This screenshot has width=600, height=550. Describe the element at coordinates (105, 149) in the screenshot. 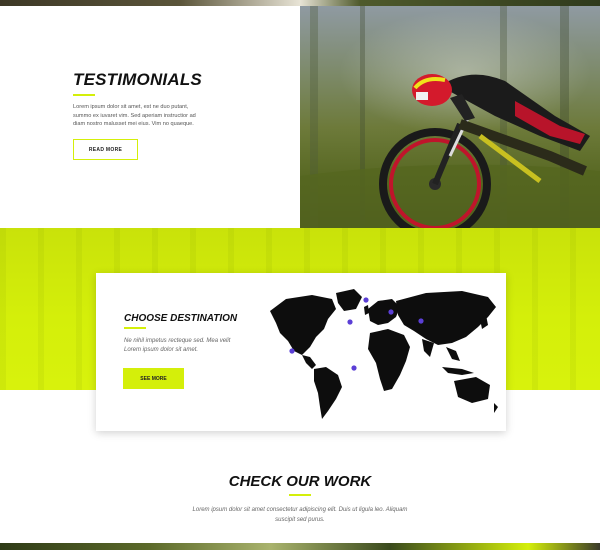

I see `read-more-button: READ MORE` at that location.